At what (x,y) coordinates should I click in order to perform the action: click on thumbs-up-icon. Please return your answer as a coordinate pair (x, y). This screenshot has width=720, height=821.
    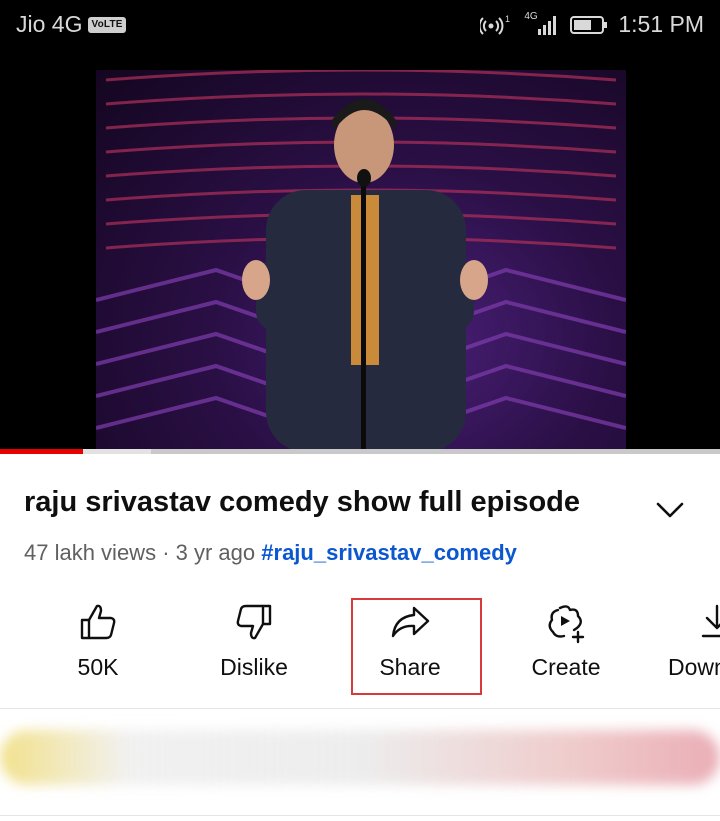
    Looking at the image, I should click on (98, 622).